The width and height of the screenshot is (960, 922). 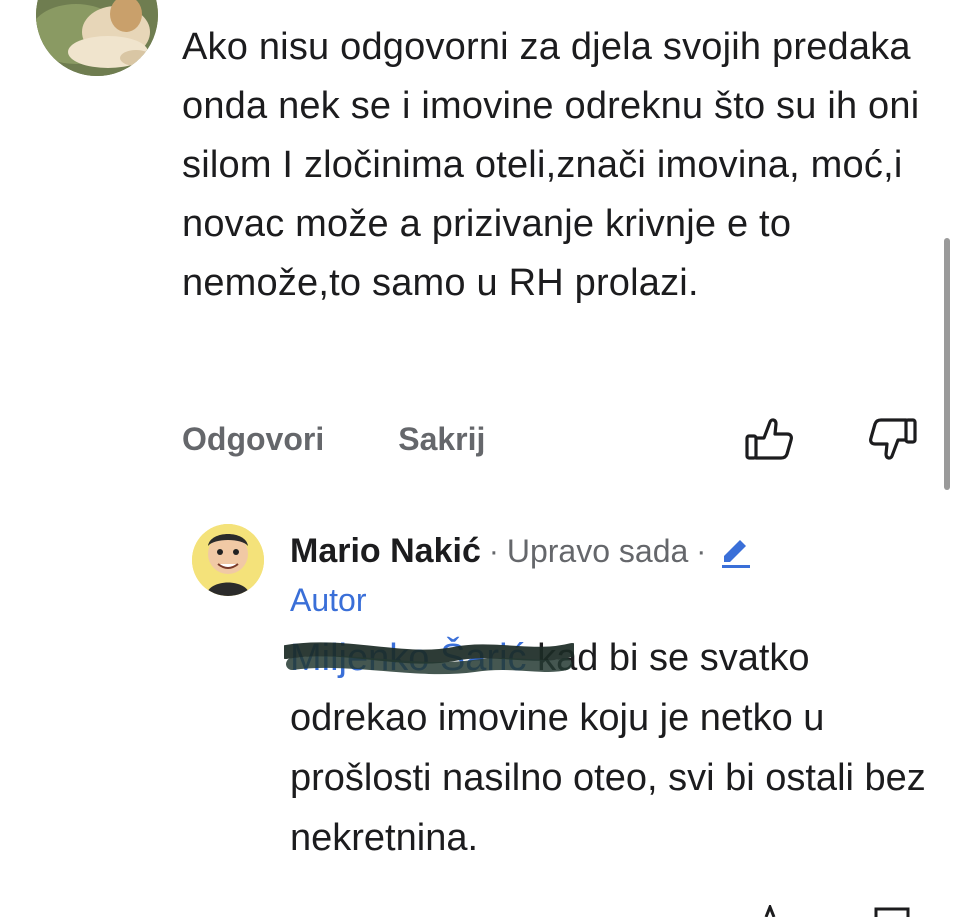 What do you see at coordinates (597, 551) in the screenshot?
I see `timestamp: Upravo sada` at bounding box center [597, 551].